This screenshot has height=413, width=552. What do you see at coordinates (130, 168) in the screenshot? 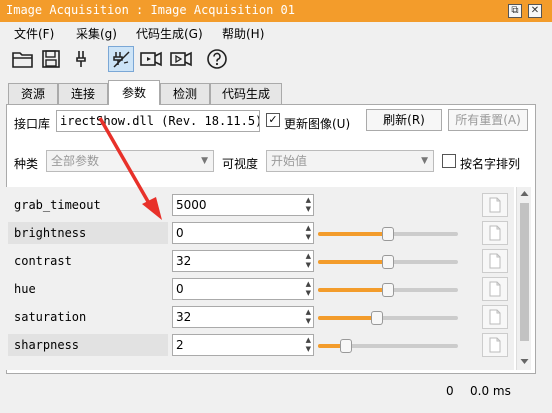
I see `annotation-arrow` at bounding box center [130, 168].